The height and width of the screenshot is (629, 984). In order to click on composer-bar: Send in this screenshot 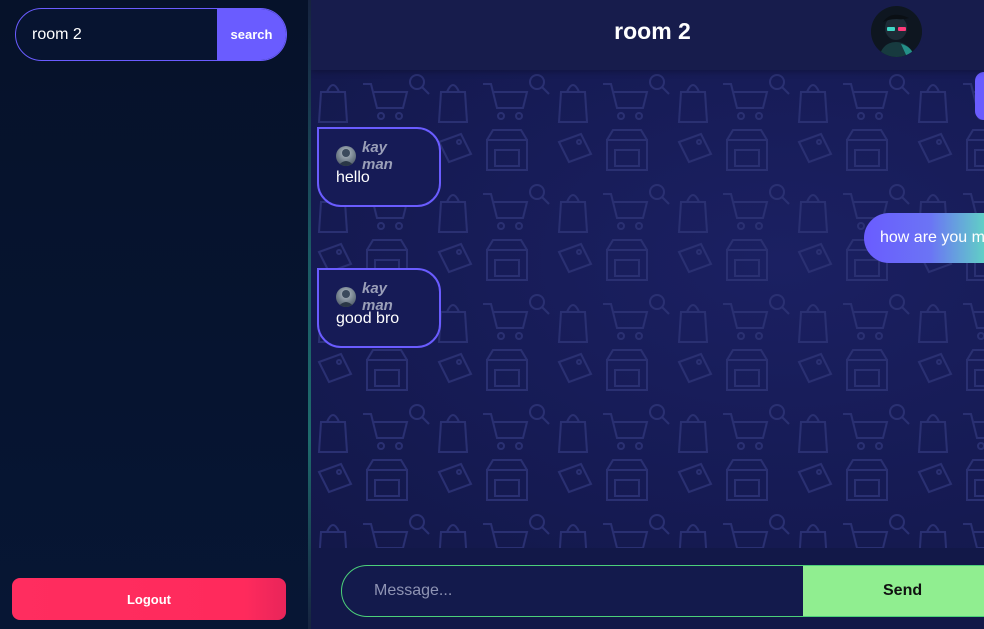, I will do `click(662, 591)`.